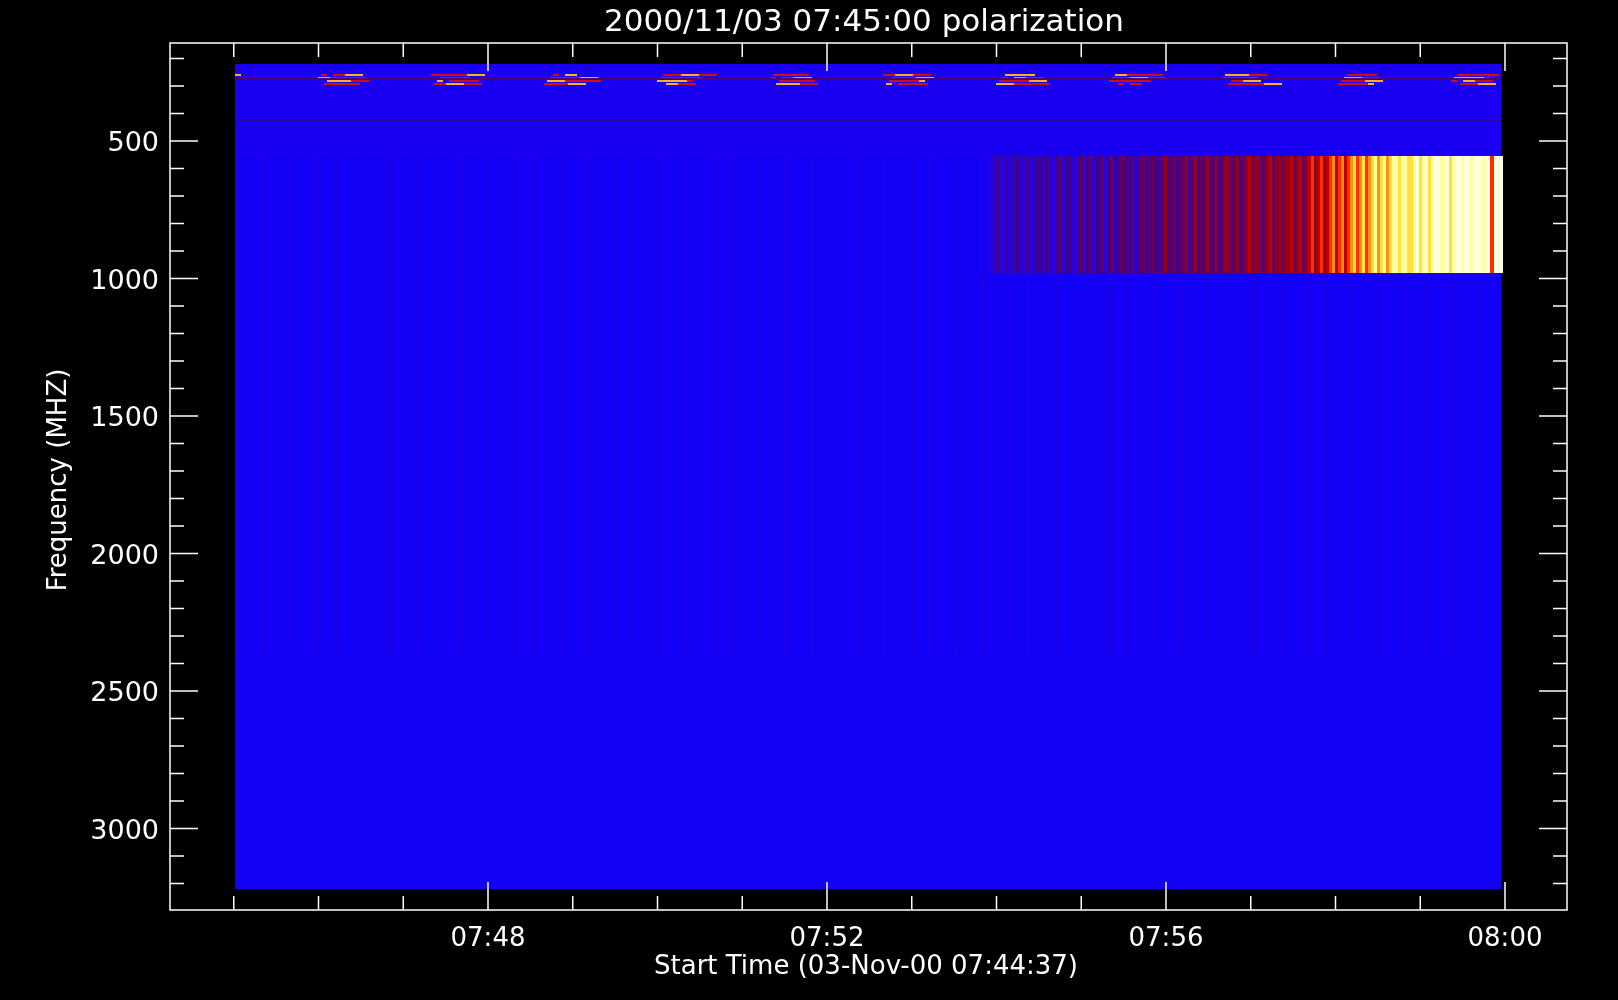  I want to click on x-tick-label: 07:52, so click(827, 937).